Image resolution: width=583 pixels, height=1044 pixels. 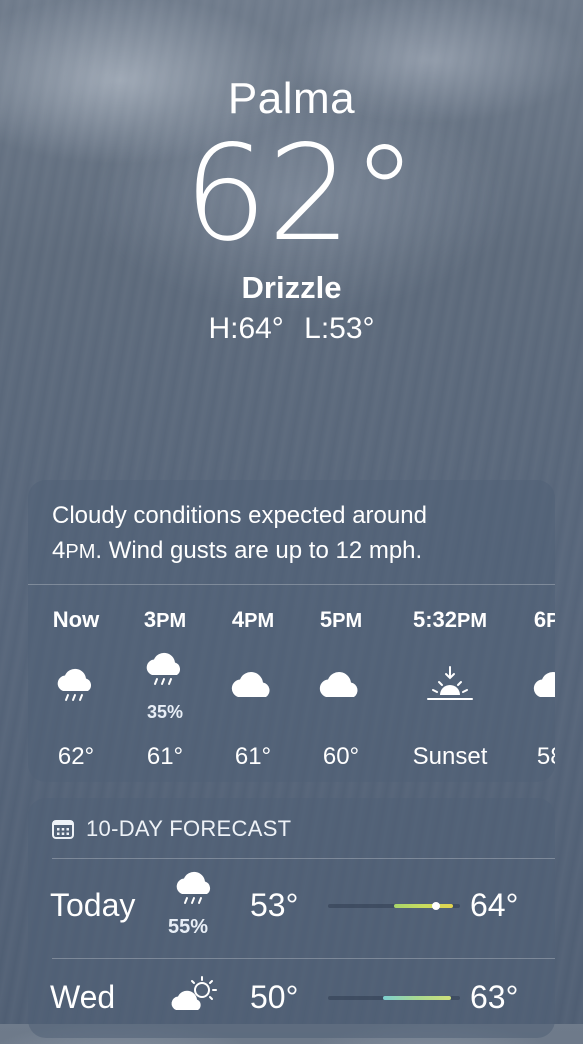 I want to click on forecast-row-wed: Wed 50° 63°, so click(x=291, y=1004).